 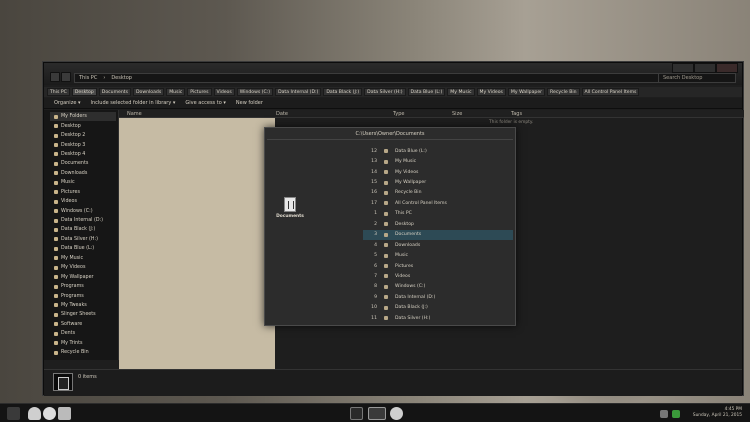 What do you see at coordinates (86, 267) in the screenshot?
I see `sidebar-item: My Videos` at bounding box center [86, 267].